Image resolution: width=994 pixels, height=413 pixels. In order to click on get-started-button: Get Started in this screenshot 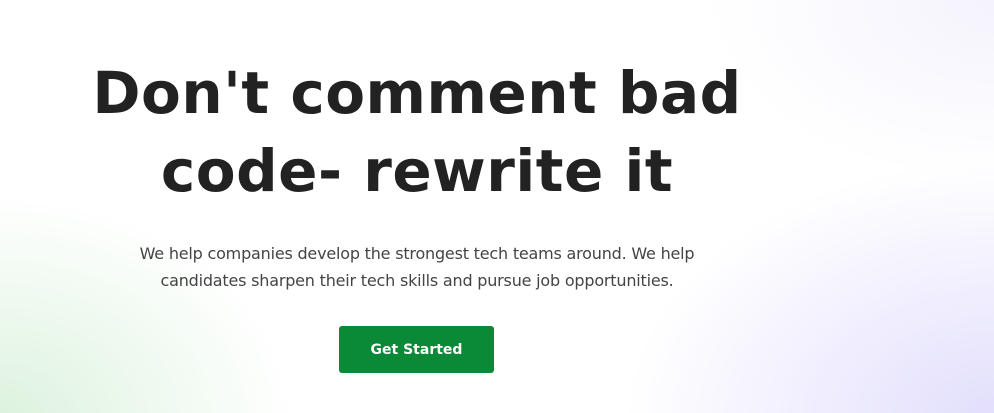, I will do `click(416, 349)`.